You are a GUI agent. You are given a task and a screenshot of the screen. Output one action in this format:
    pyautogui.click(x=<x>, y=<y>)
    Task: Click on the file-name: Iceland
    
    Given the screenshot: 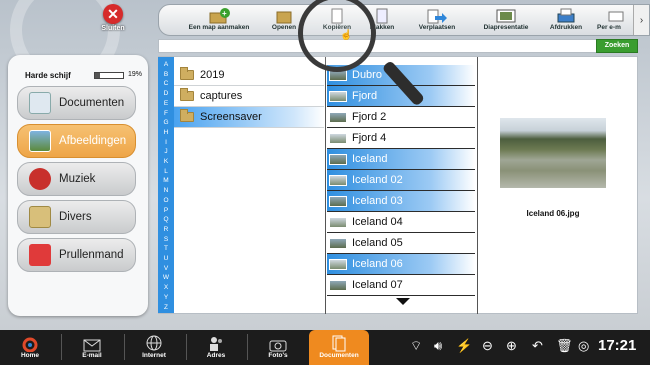 What is the action you would take?
    pyautogui.click(x=370, y=159)
    